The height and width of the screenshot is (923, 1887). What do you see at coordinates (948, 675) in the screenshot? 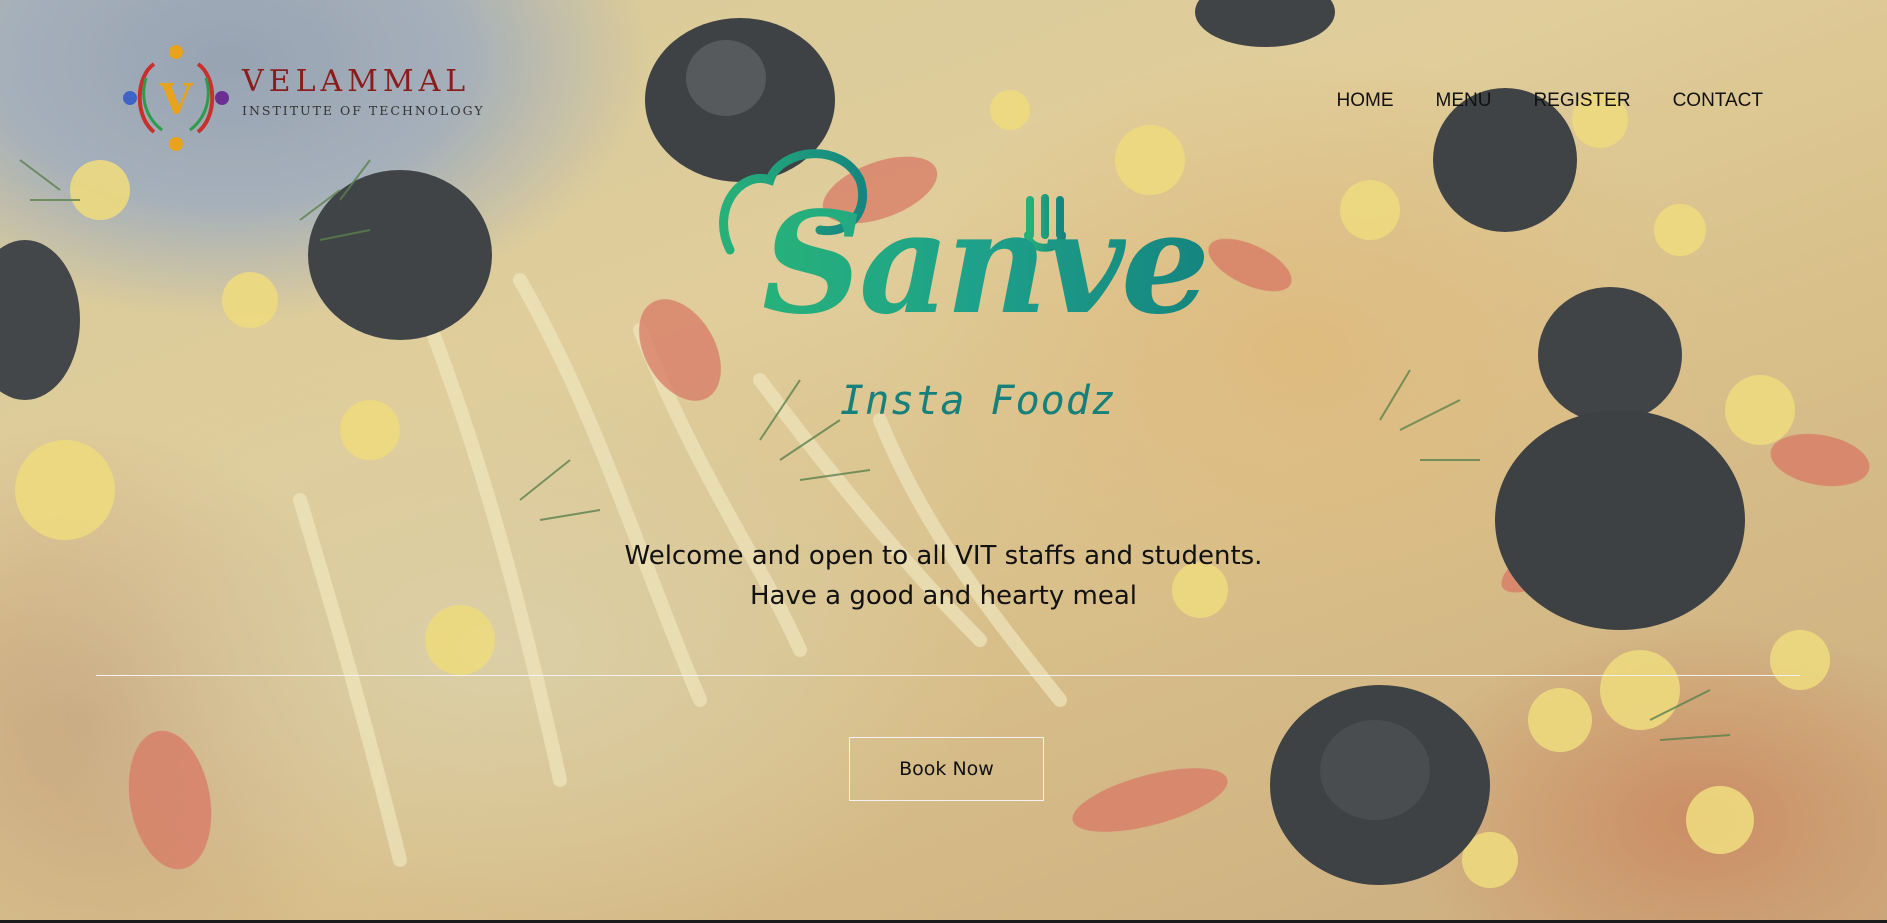
I see `section-divider` at bounding box center [948, 675].